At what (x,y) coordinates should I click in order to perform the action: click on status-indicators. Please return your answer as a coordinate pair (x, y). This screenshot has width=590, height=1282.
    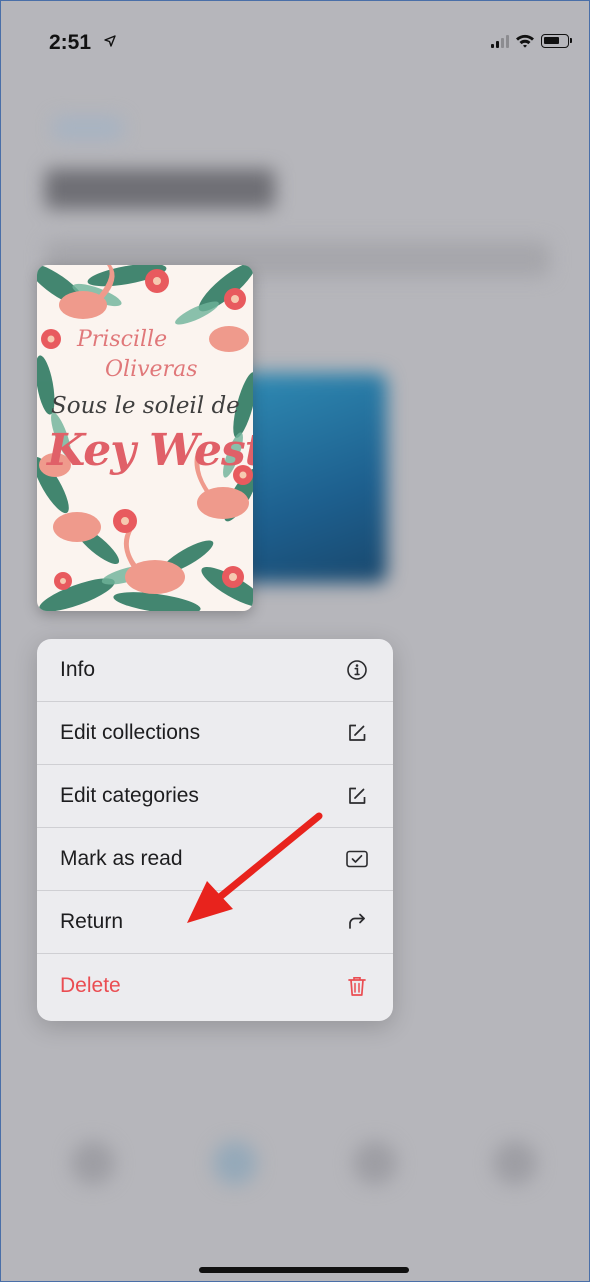
    Looking at the image, I should click on (531, 40).